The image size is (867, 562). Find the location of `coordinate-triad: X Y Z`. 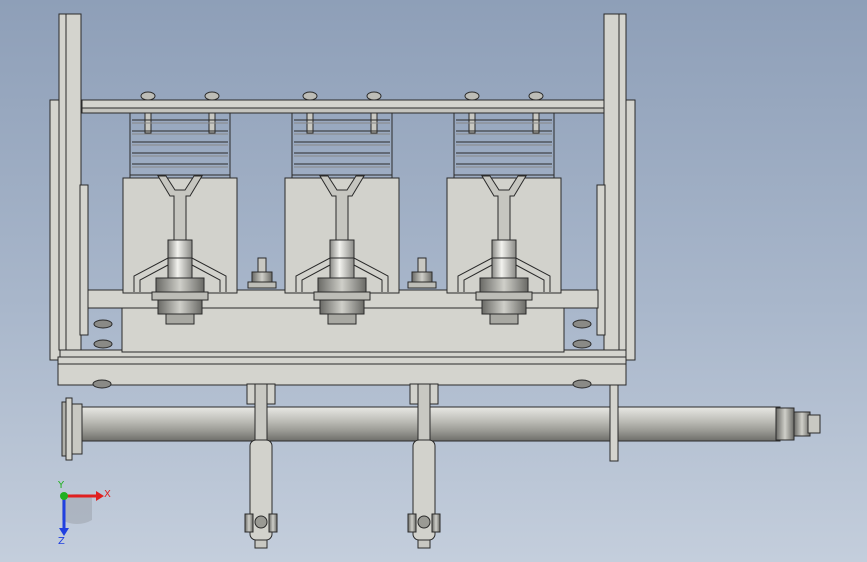

coordinate-triad: X Y Z is located at coordinates (84, 513).